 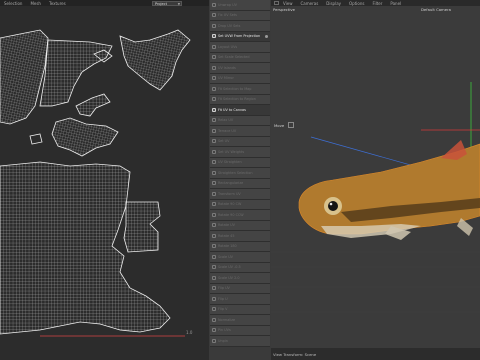 I want to click on menu-panel: Panel, so click(x=395, y=3).